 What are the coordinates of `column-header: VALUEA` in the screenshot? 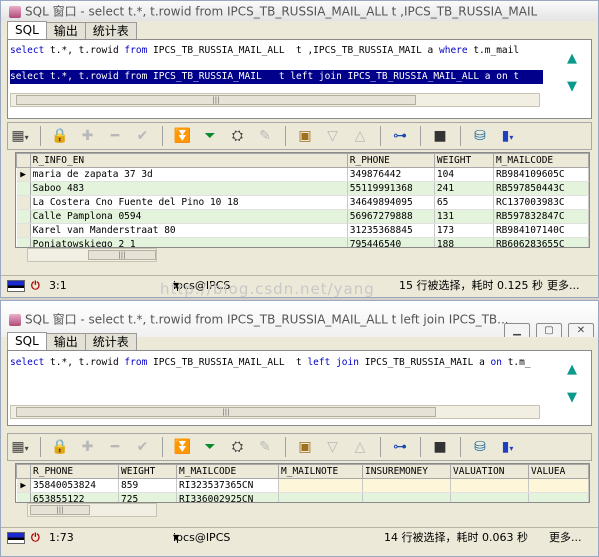 It's located at (558, 471).